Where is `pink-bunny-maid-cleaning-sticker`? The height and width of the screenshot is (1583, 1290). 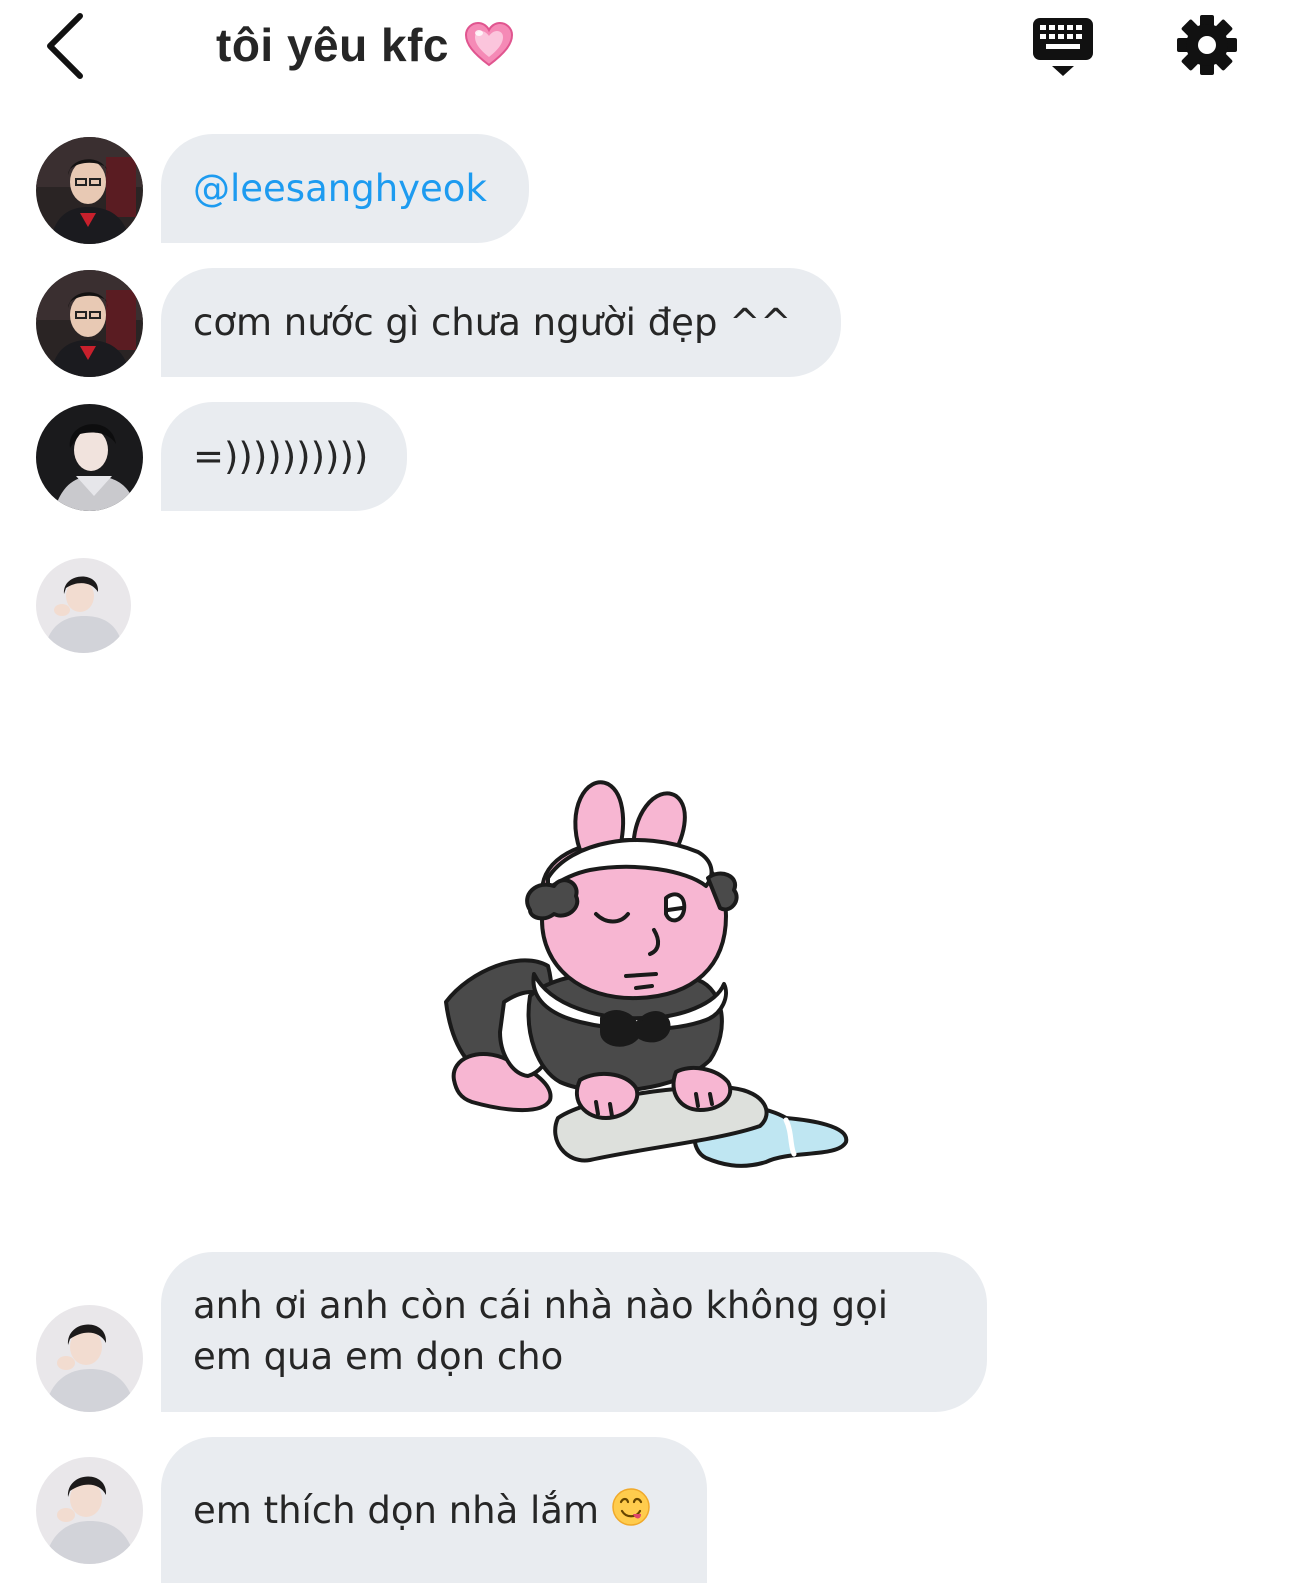
pink-bunny-maid-cleaning-sticker is located at coordinates (645, 980).